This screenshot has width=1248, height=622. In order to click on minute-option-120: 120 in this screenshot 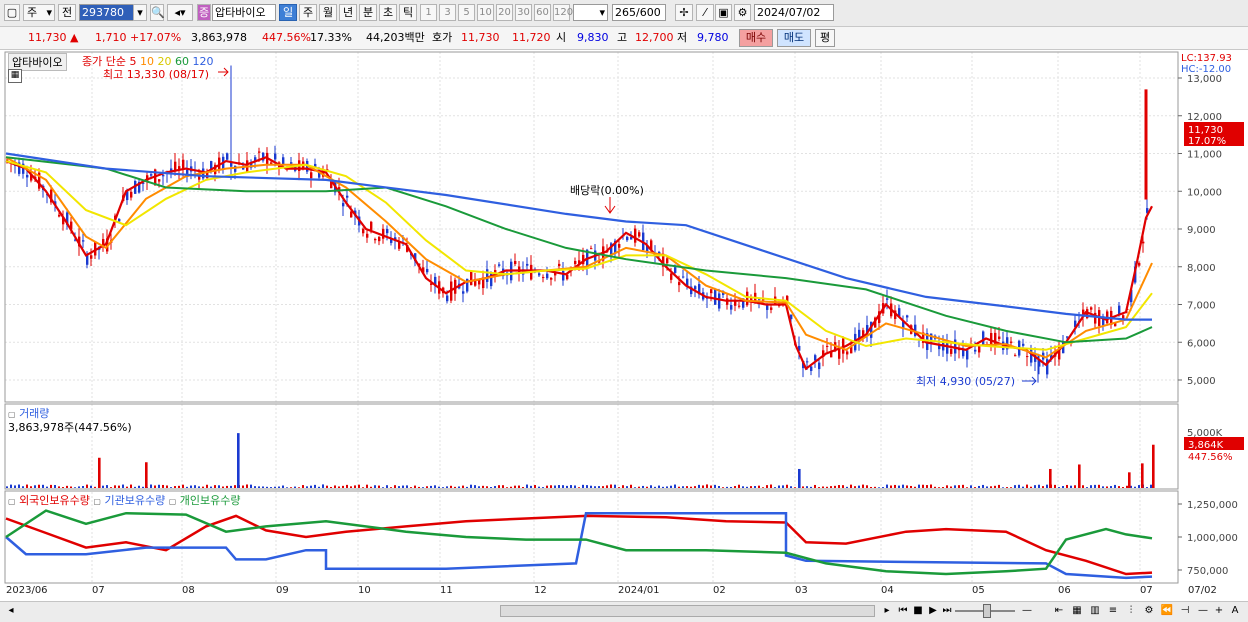, I will do `click(563, 12)`.